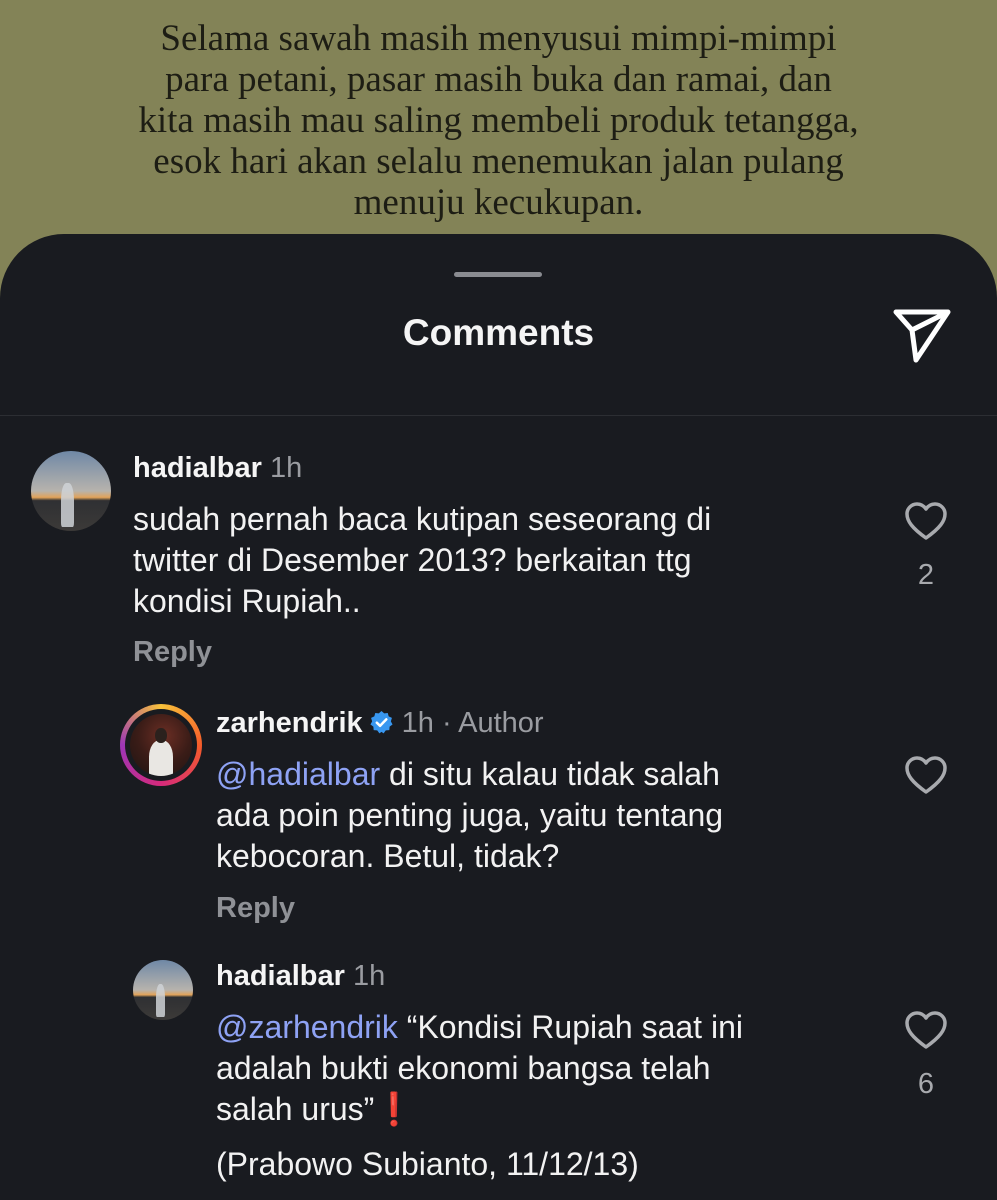  What do you see at coordinates (307, 1027) in the screenshot?
I see `mention-link: @zarhendrik` at bounding box center [307, 1027].